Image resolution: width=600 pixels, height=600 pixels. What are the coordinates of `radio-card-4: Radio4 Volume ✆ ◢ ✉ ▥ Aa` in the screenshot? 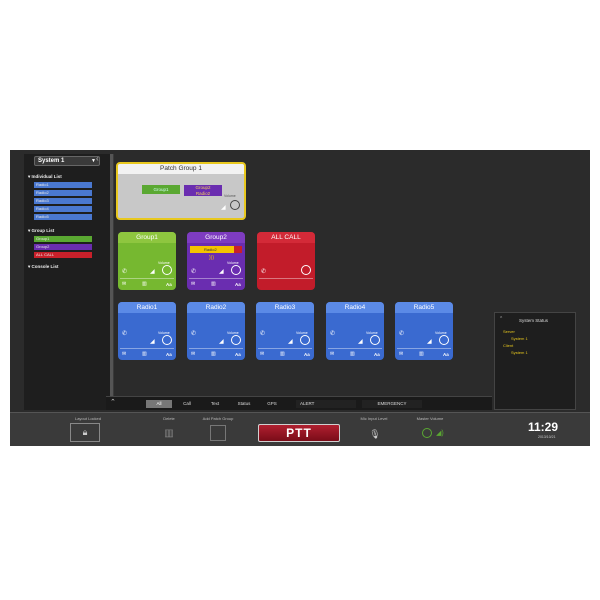 It's located at (355, 331).